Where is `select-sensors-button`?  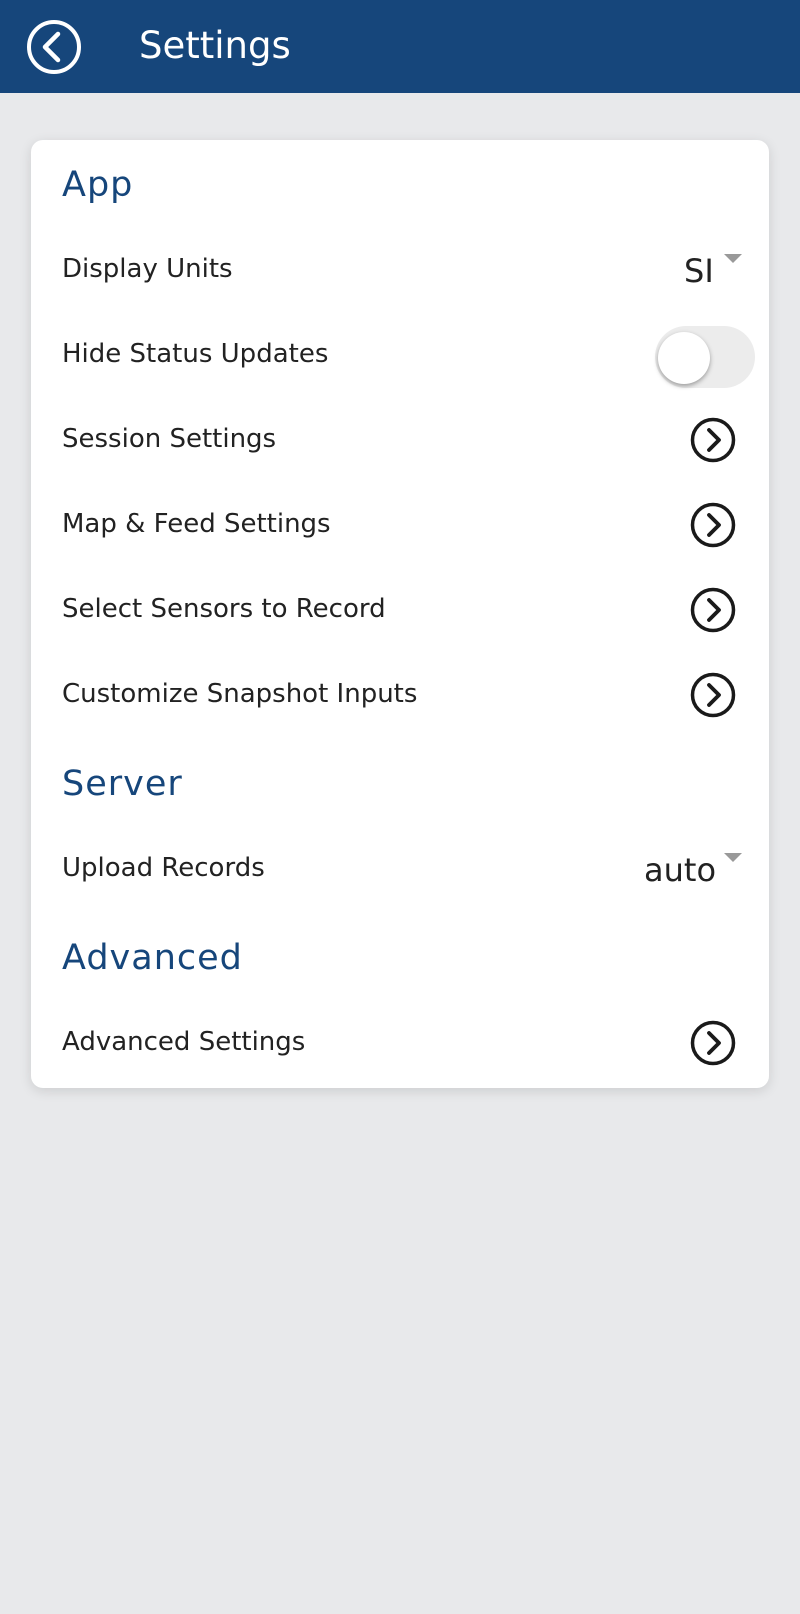
select-sensors-button is located at coordinates (713, 610).